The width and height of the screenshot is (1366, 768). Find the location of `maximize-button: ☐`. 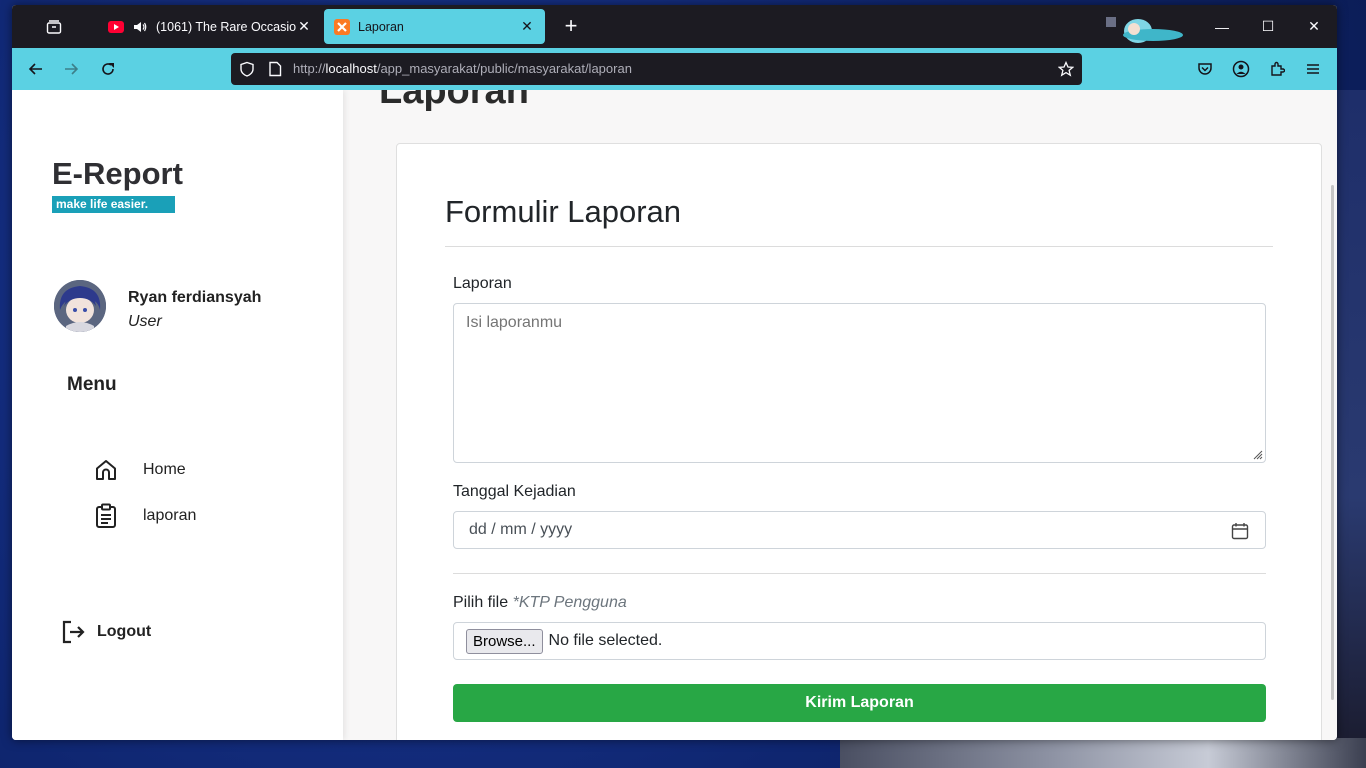

maximize-button: ☐ is located at coordinates (1268, 26).